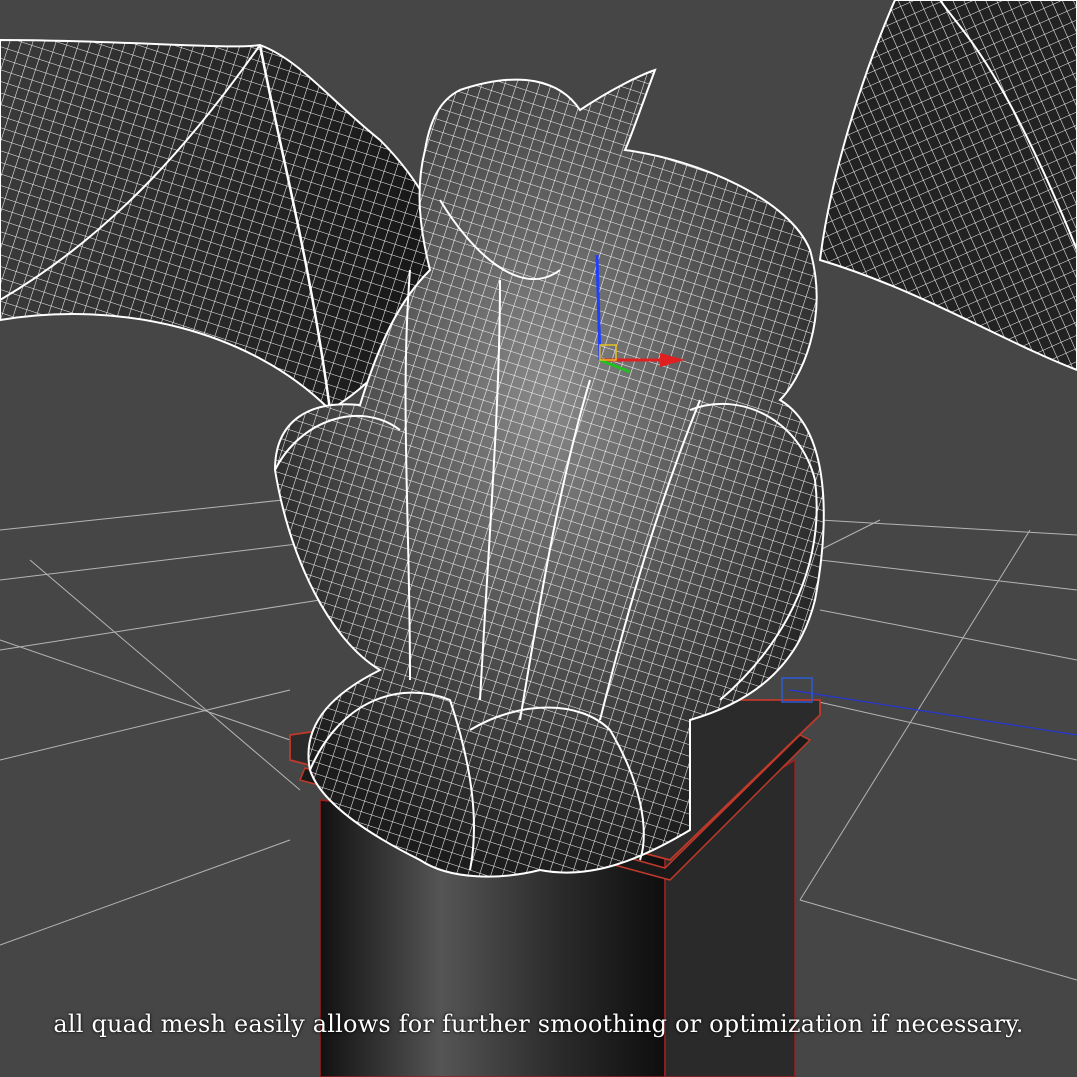 This screenshot has width=1077, height=1077. Describe the element at coordinates (947, 186) in the screenshot. I see `right-wing-mesh` at that location.